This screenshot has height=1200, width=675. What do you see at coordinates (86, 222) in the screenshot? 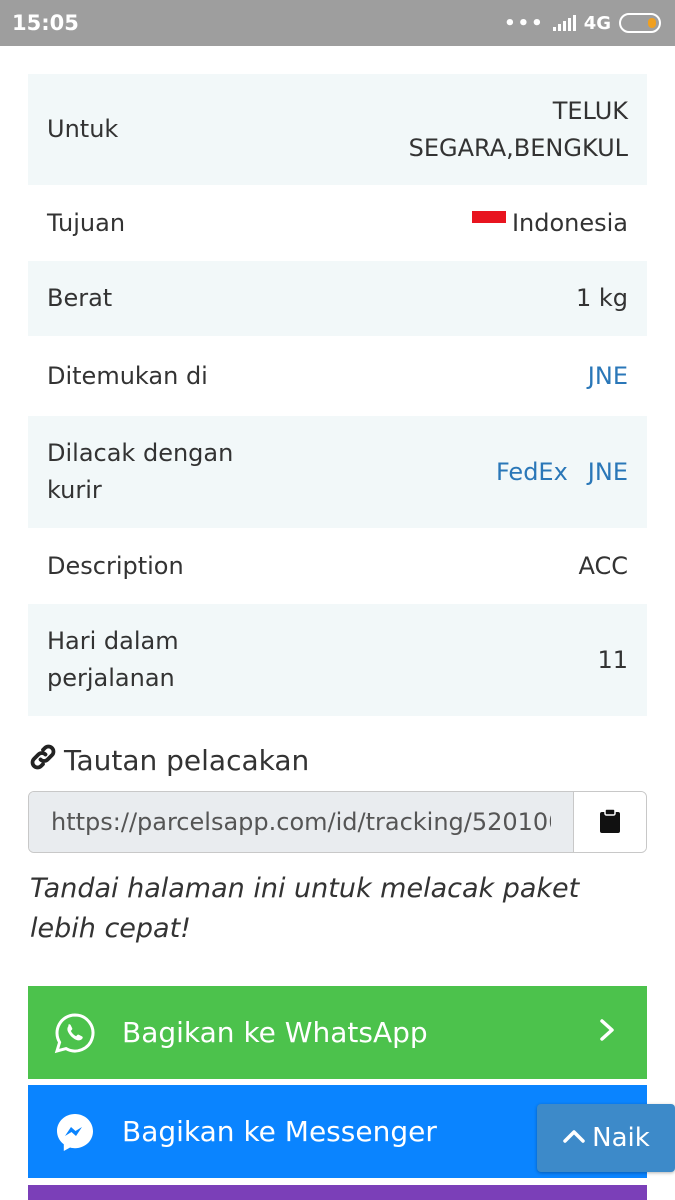
I see `detail-label: Tujuan` at bounding box center [86, 222].